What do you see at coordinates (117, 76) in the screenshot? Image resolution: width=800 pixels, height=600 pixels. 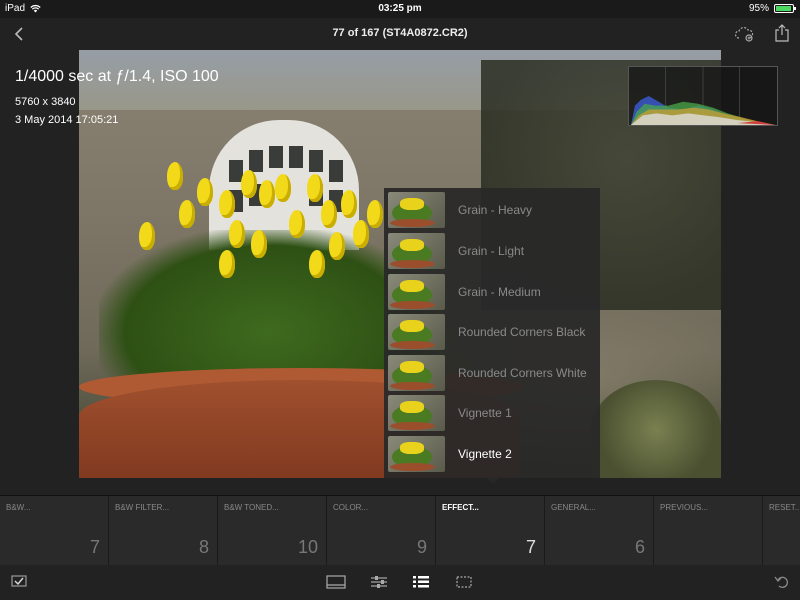 I see `exposure-info: 1/4000 sec at ƒ/1.4, ISO 100` at bounding box center [117, 76].